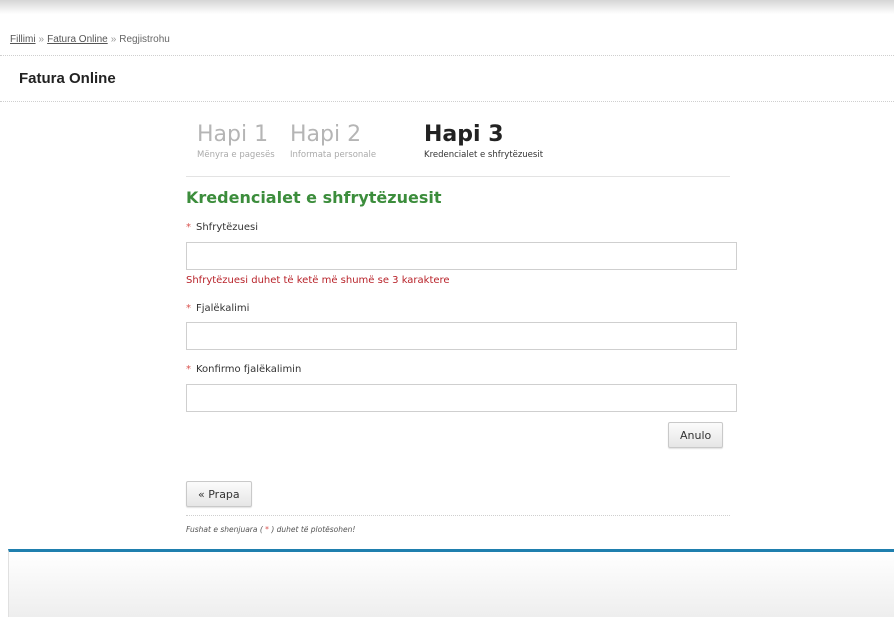 The width and height of the screenshot is (894, 617). Describe the element at coordinates (77, 39) in the screenshot. I see `breadcrumb-link-fatura: Fatura Online` at that location.